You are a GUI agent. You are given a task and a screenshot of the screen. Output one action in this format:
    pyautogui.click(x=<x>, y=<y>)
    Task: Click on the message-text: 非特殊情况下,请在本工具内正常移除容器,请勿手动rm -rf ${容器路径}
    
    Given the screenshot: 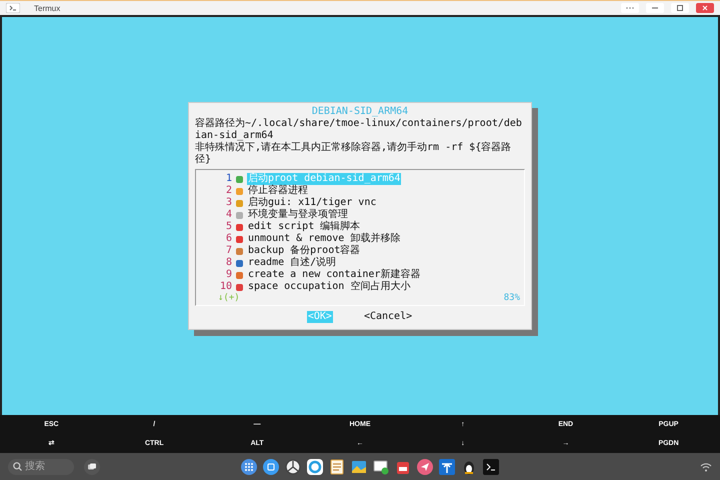 What is the action you would take?
    pyautogui.click(x=353, y=154)
    